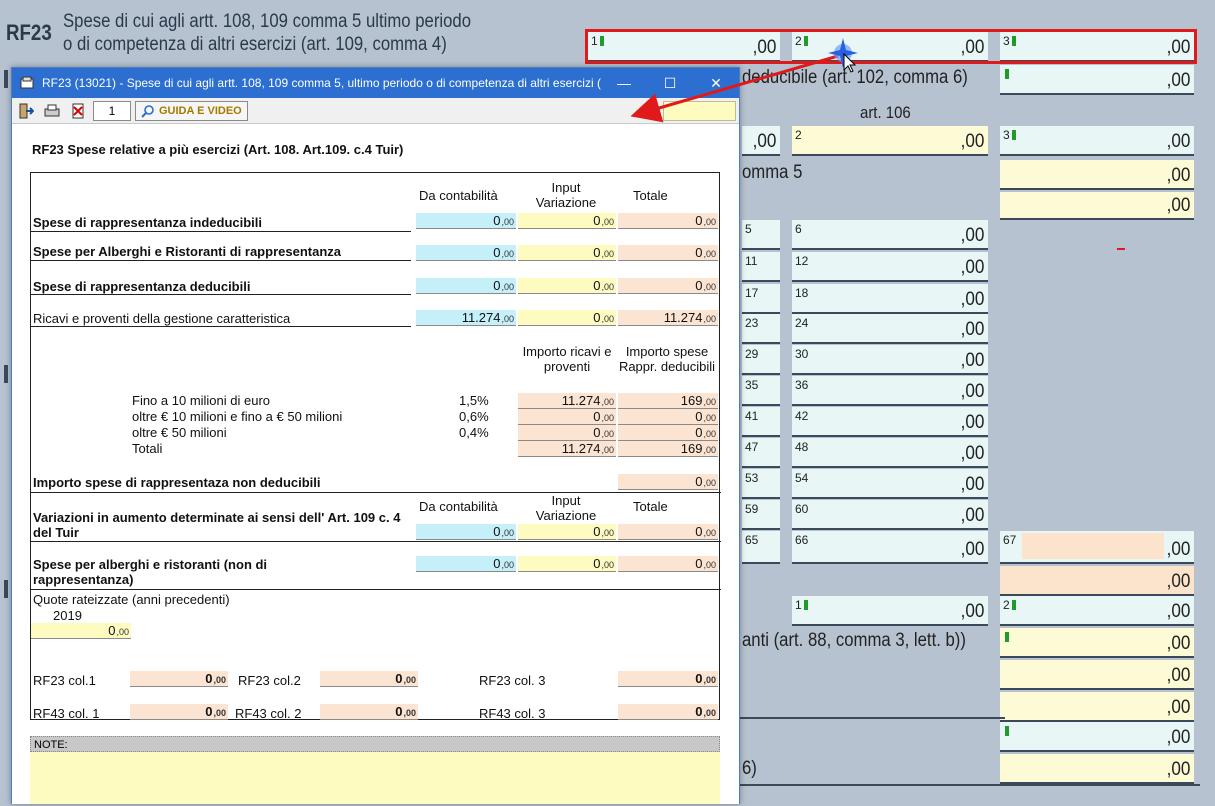 The width and height of the screenshot is (1215, 806). Describe the element at coordinates (890, 422) in the screenshot. I see `cell-42: 42,00` at that location.